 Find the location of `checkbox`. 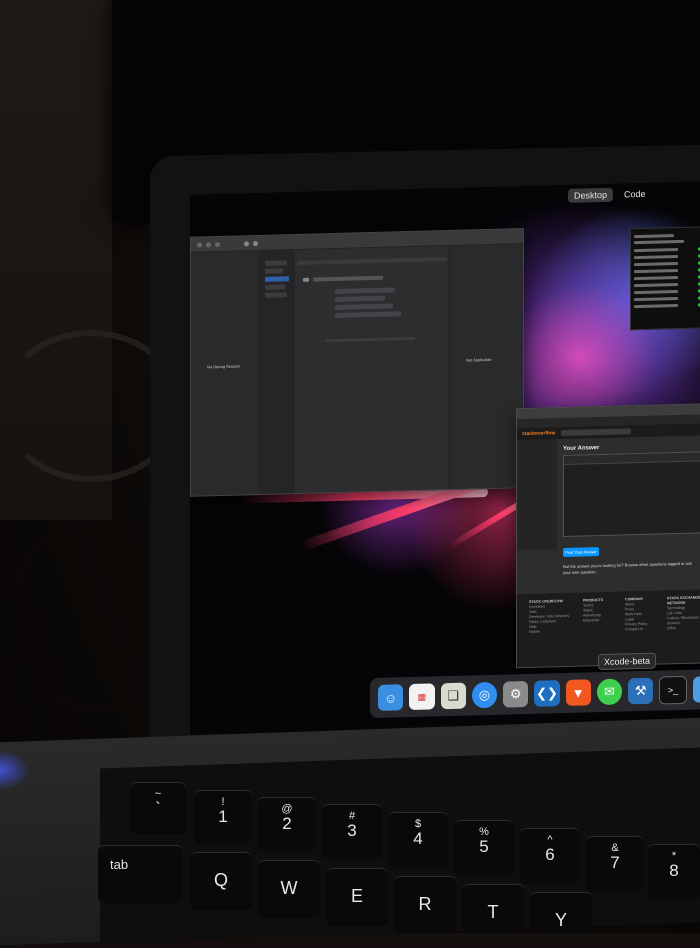

checkbox is located at coordinates (306, 279).